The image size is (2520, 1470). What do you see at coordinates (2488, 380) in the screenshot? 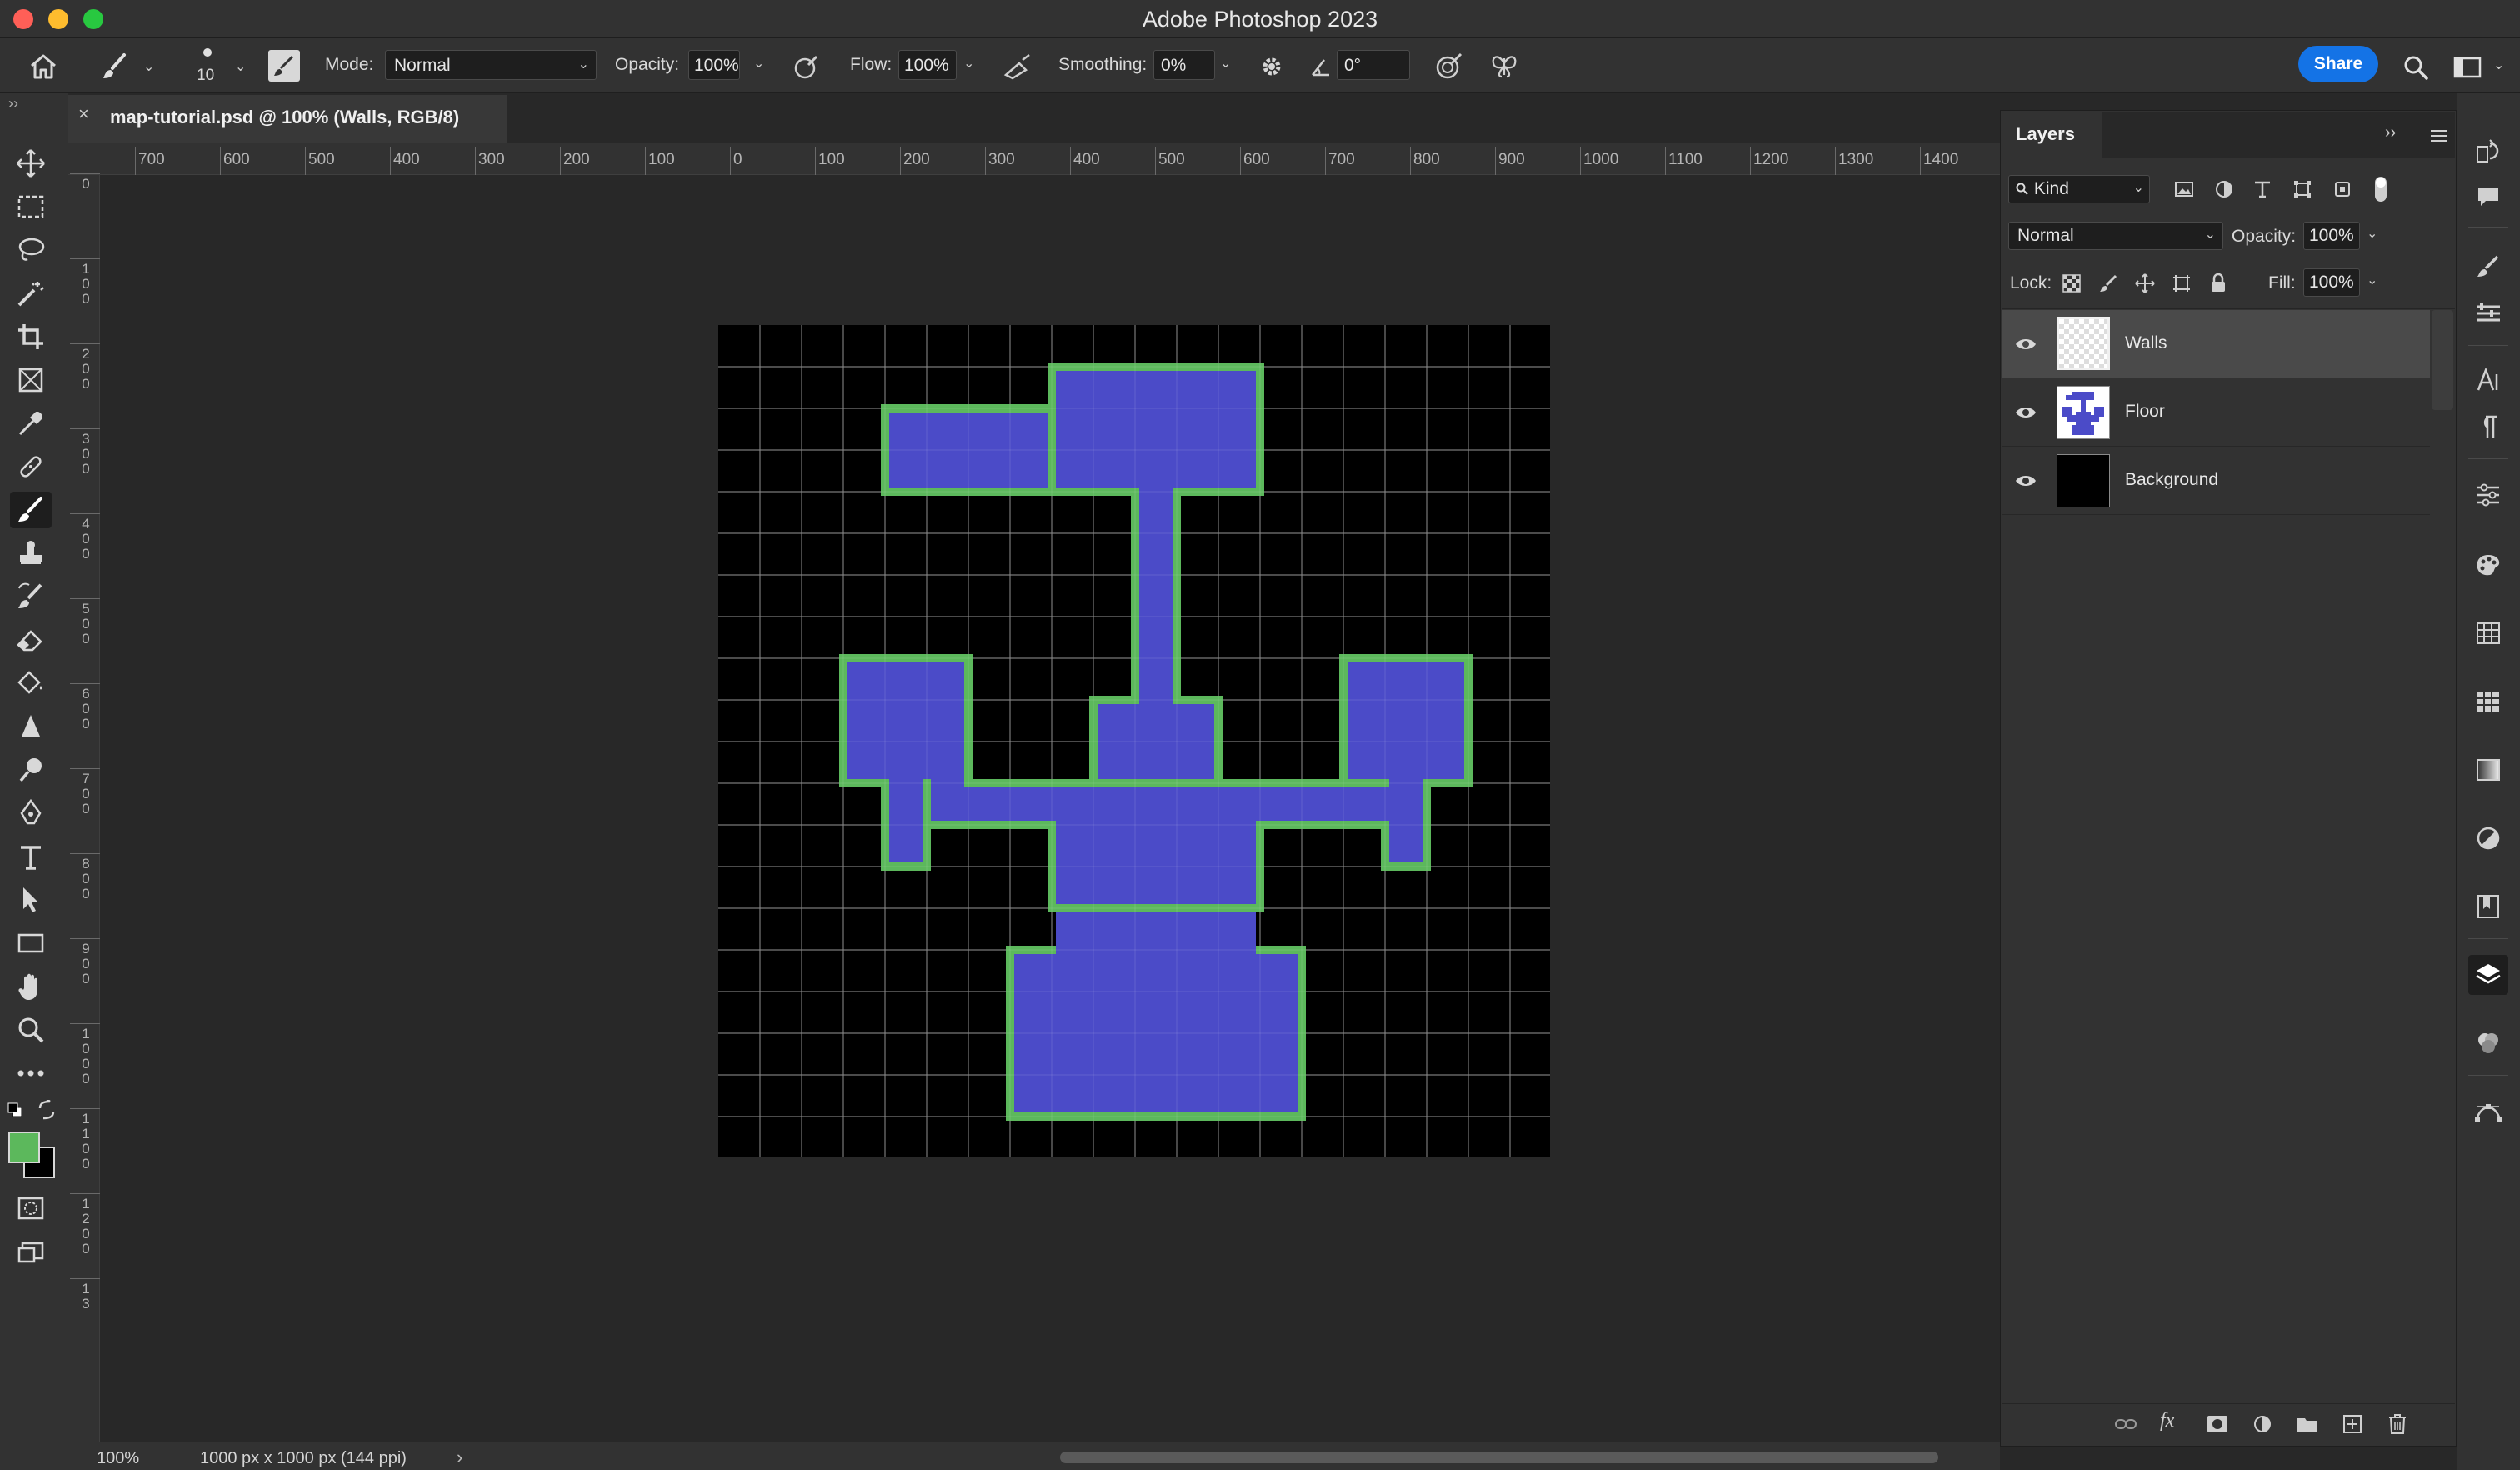
I see `character-panel-icon` at bounding box center [2488, 380].